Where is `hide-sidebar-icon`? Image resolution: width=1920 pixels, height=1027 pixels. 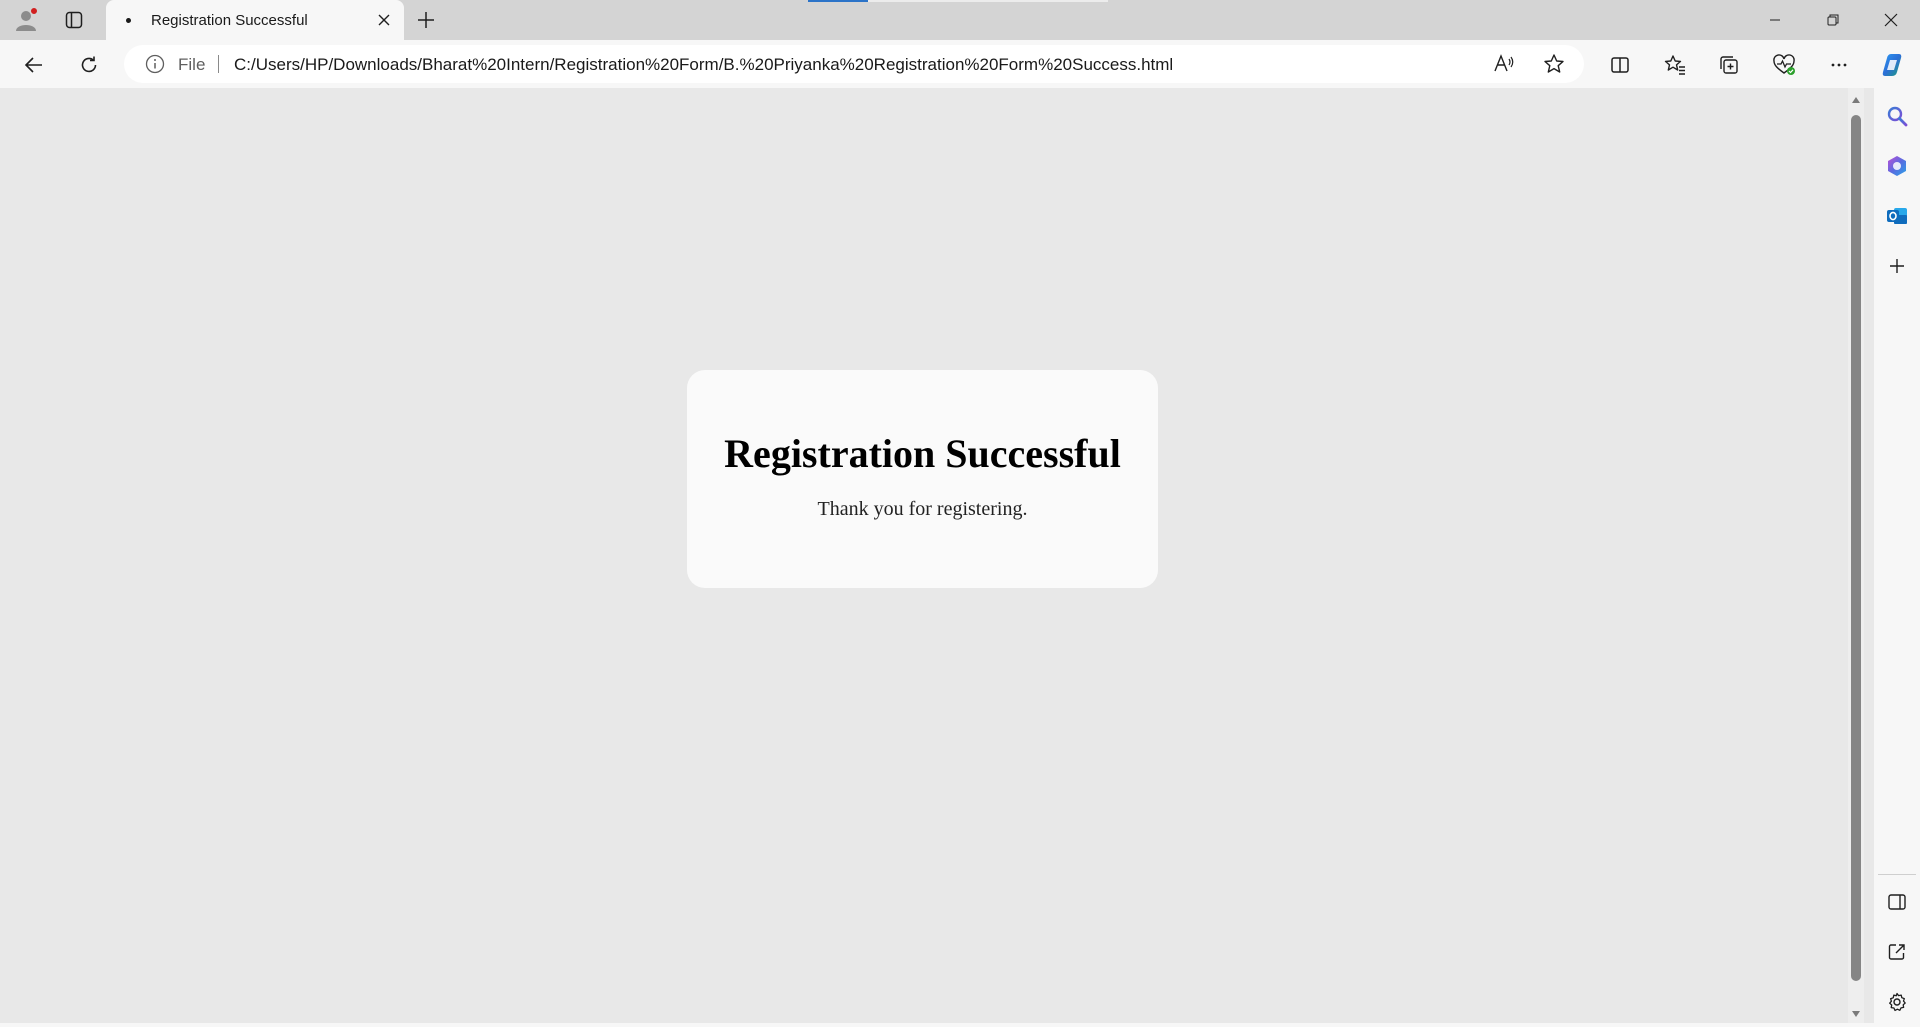
hide-sidebar-icon is located at coordinates (1897, 902).